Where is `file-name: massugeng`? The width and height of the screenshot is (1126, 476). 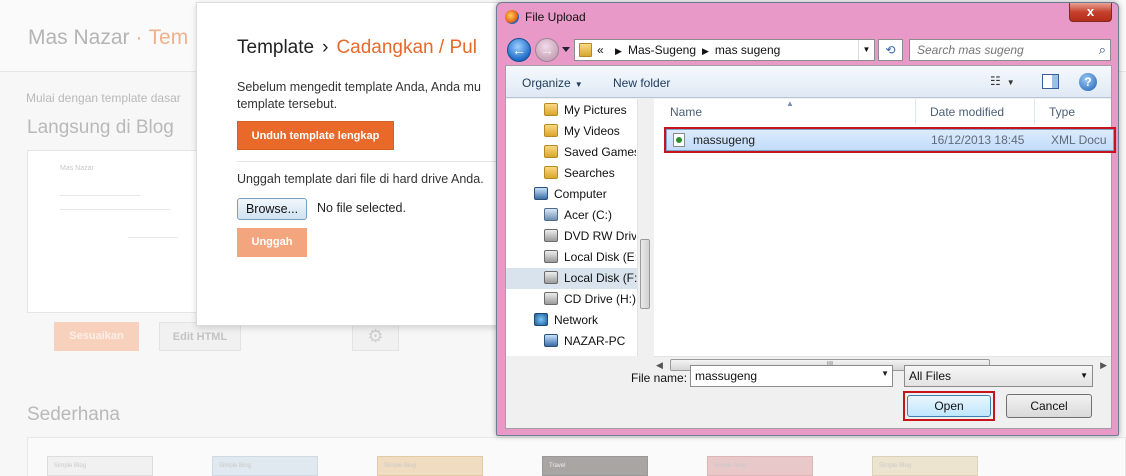
file-name: massugeng is located at coordinates (724, 140).